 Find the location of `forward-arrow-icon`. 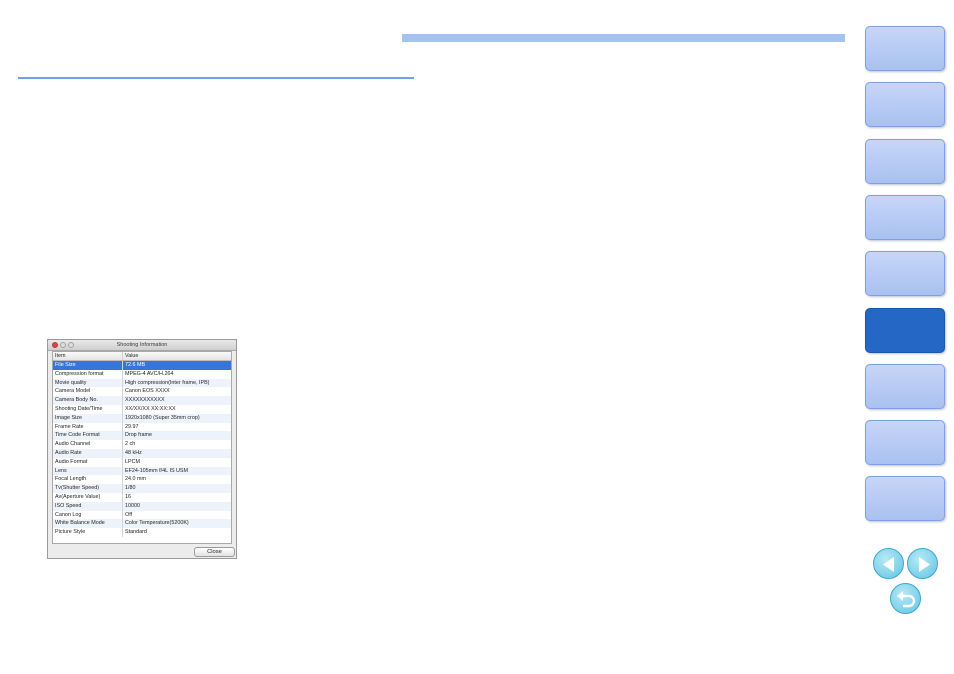

forward-arrow-icon is located at coordinates (924, 564).